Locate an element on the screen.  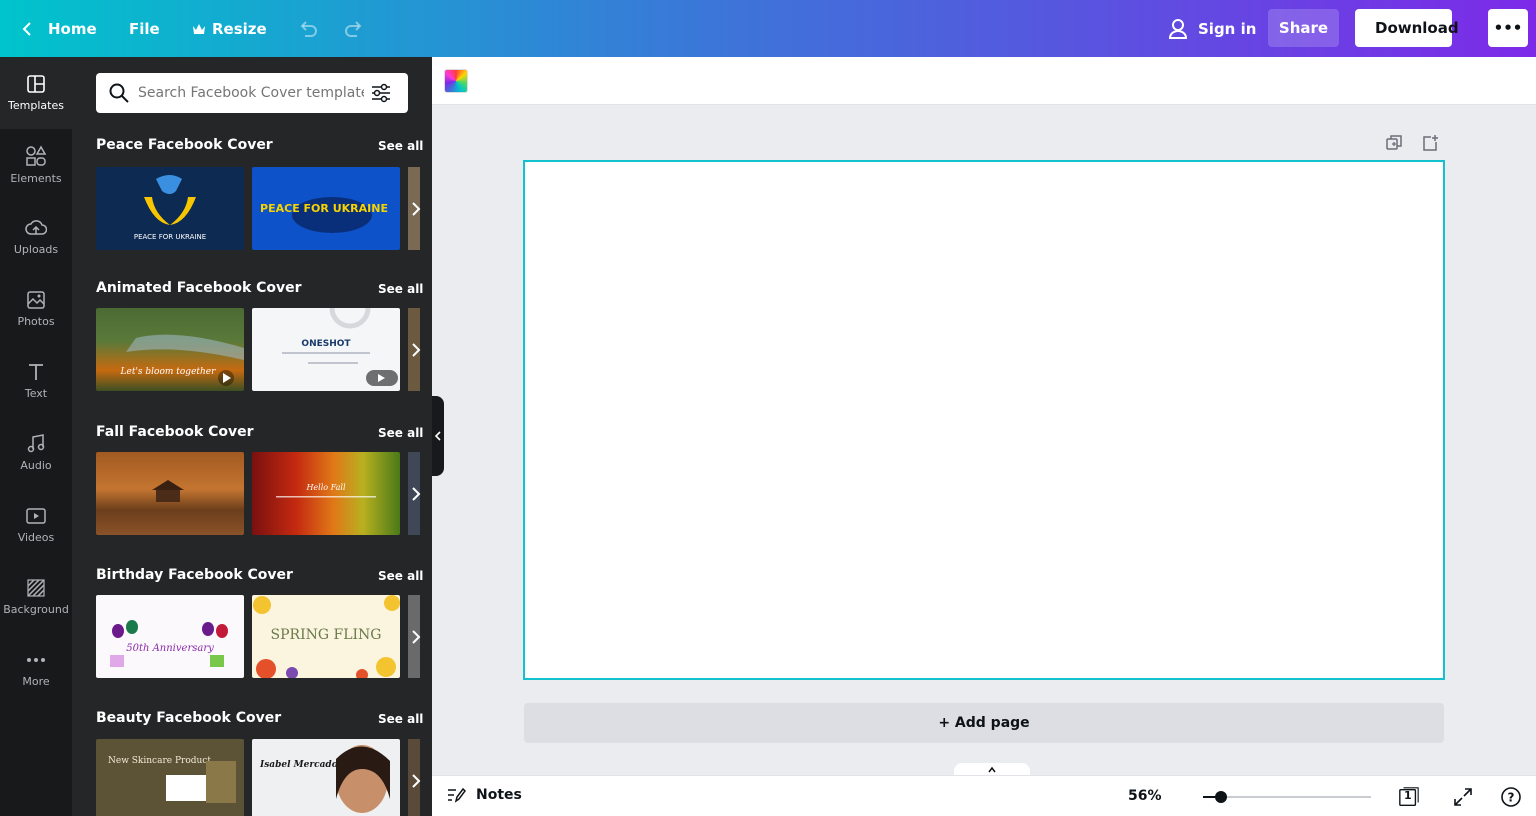
template-thumbnail: SPRING FLING is located at coordinates (326, 636).